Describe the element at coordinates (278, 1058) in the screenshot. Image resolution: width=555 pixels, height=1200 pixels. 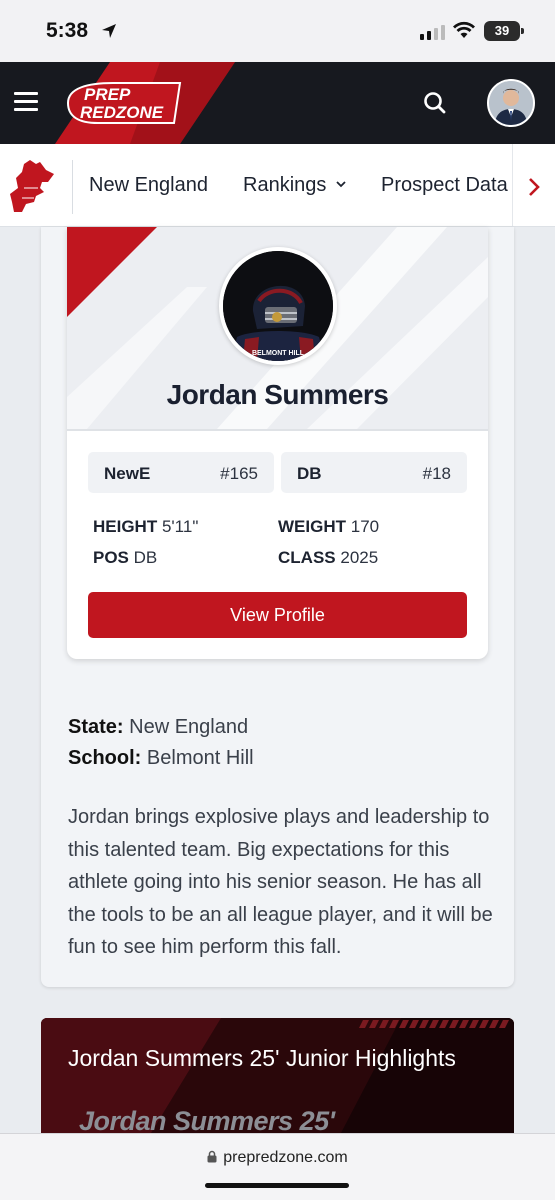
I see `video-title: Jordan Summers 25' Junior Highlights` at that location.